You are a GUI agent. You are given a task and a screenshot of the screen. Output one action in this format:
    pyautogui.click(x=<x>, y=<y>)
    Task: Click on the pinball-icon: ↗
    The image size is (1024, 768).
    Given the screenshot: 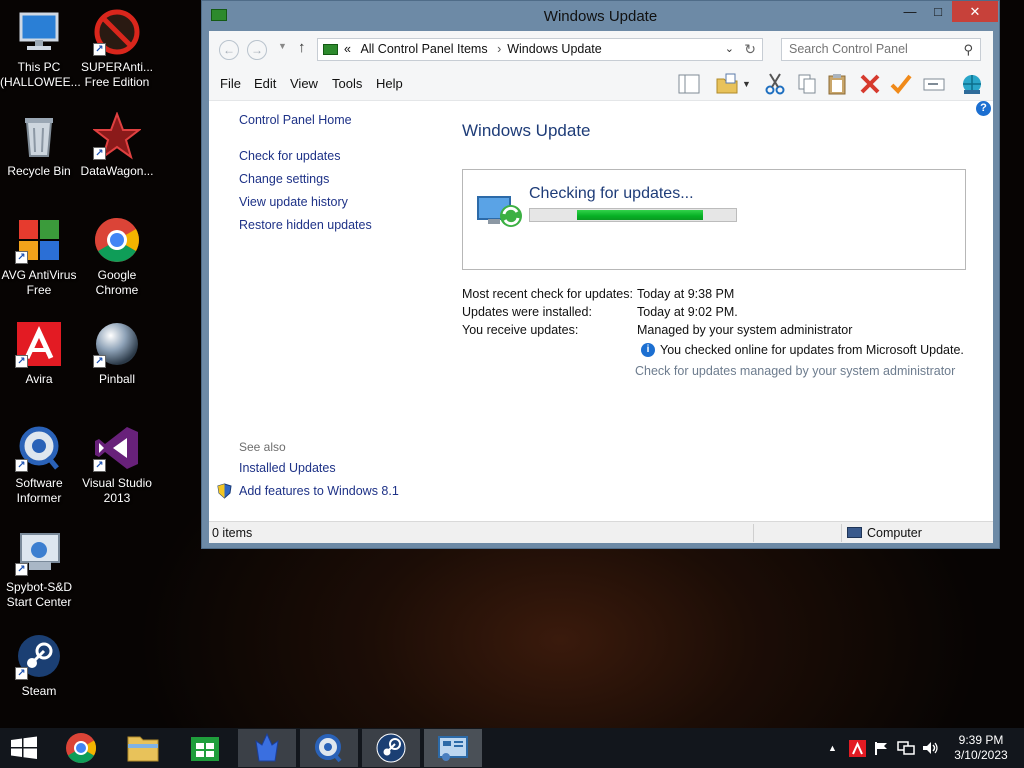 What is the action you would take?
    pyautogui.click(x=117, y=344)
    